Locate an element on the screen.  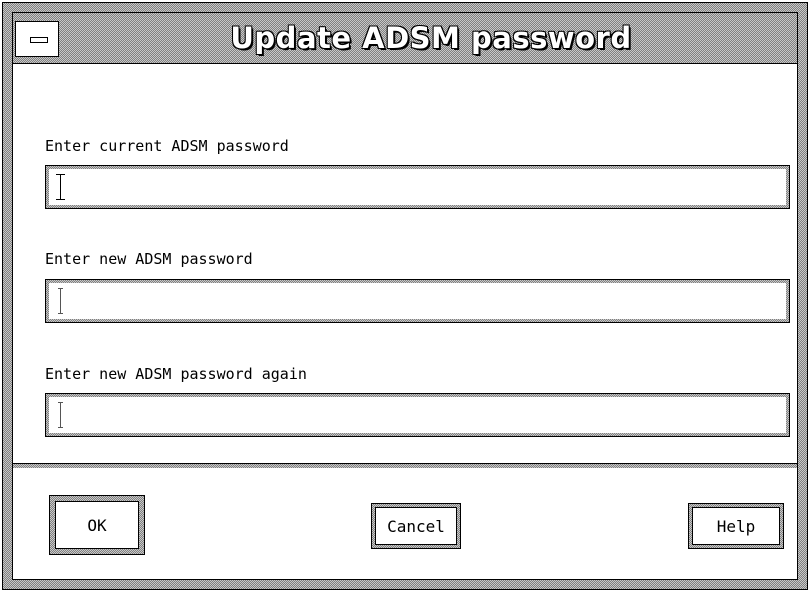
button-separator is located at coordinates (405, 465).